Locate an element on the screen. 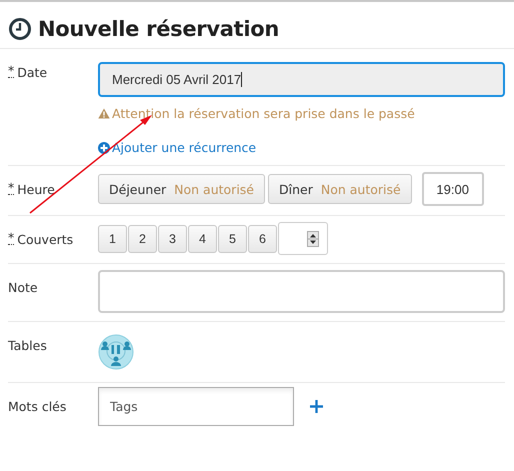  warning-icon is located at coordinates (104, 113).